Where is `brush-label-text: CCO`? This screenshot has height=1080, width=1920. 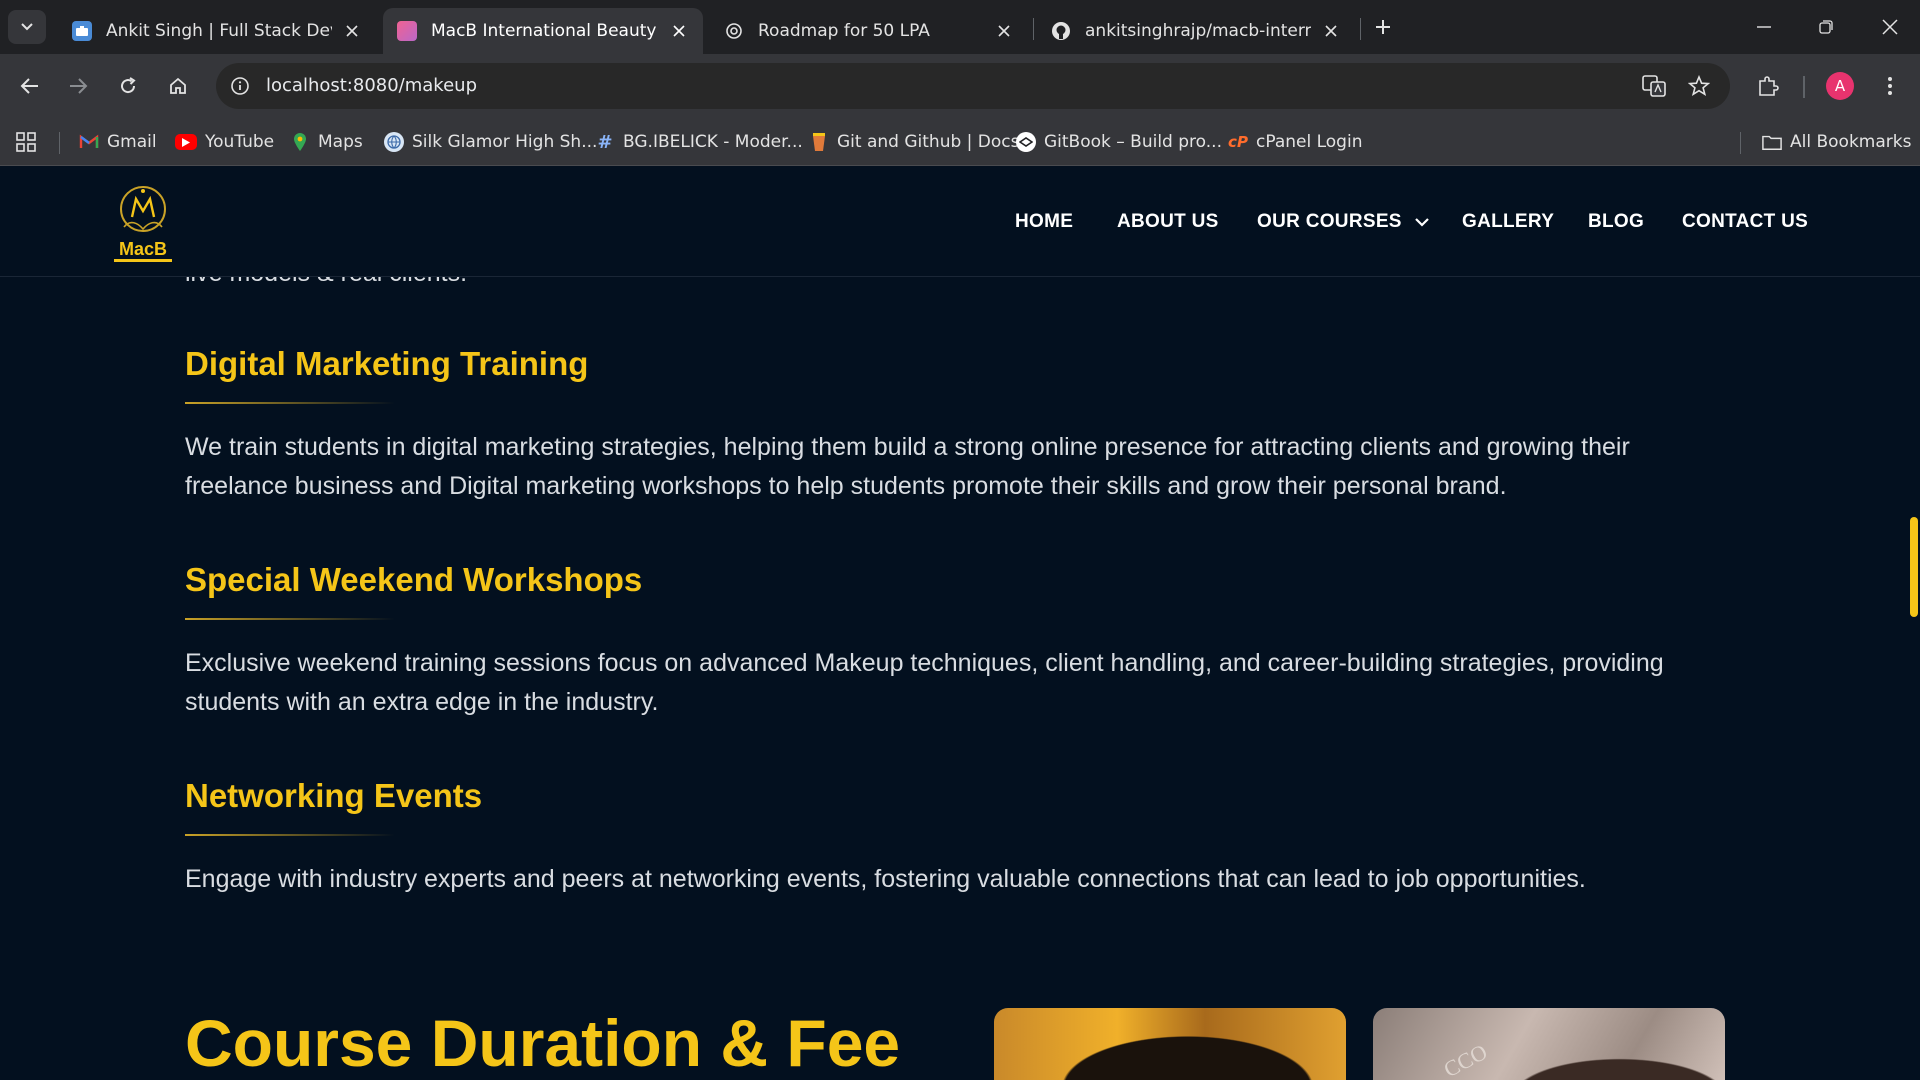
brush-label-text: CCO is located at coordinates (1465, 1059).